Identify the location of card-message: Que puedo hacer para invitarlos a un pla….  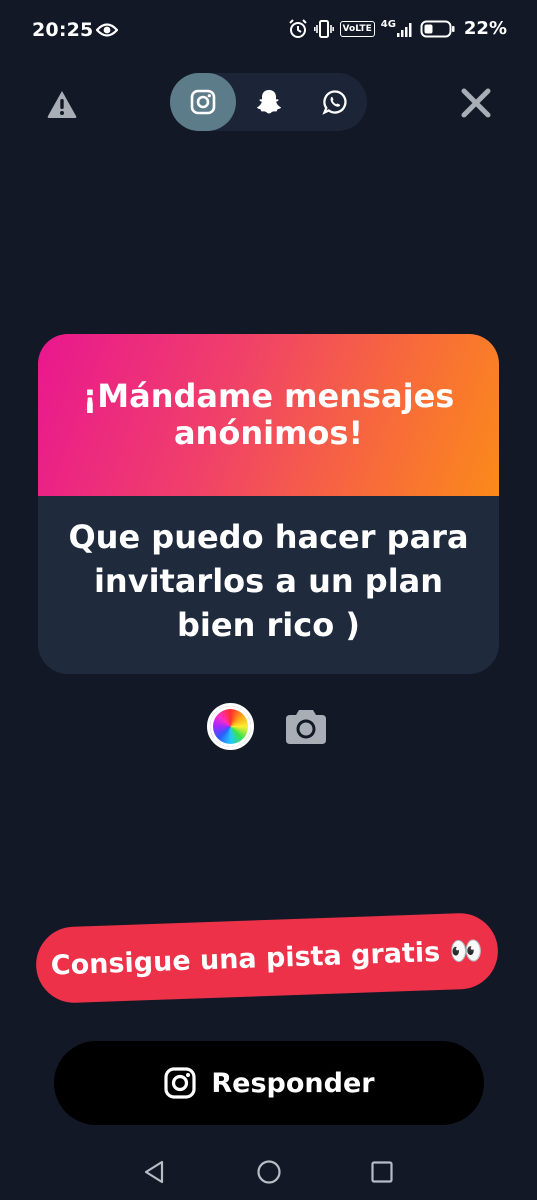
(268, 581).